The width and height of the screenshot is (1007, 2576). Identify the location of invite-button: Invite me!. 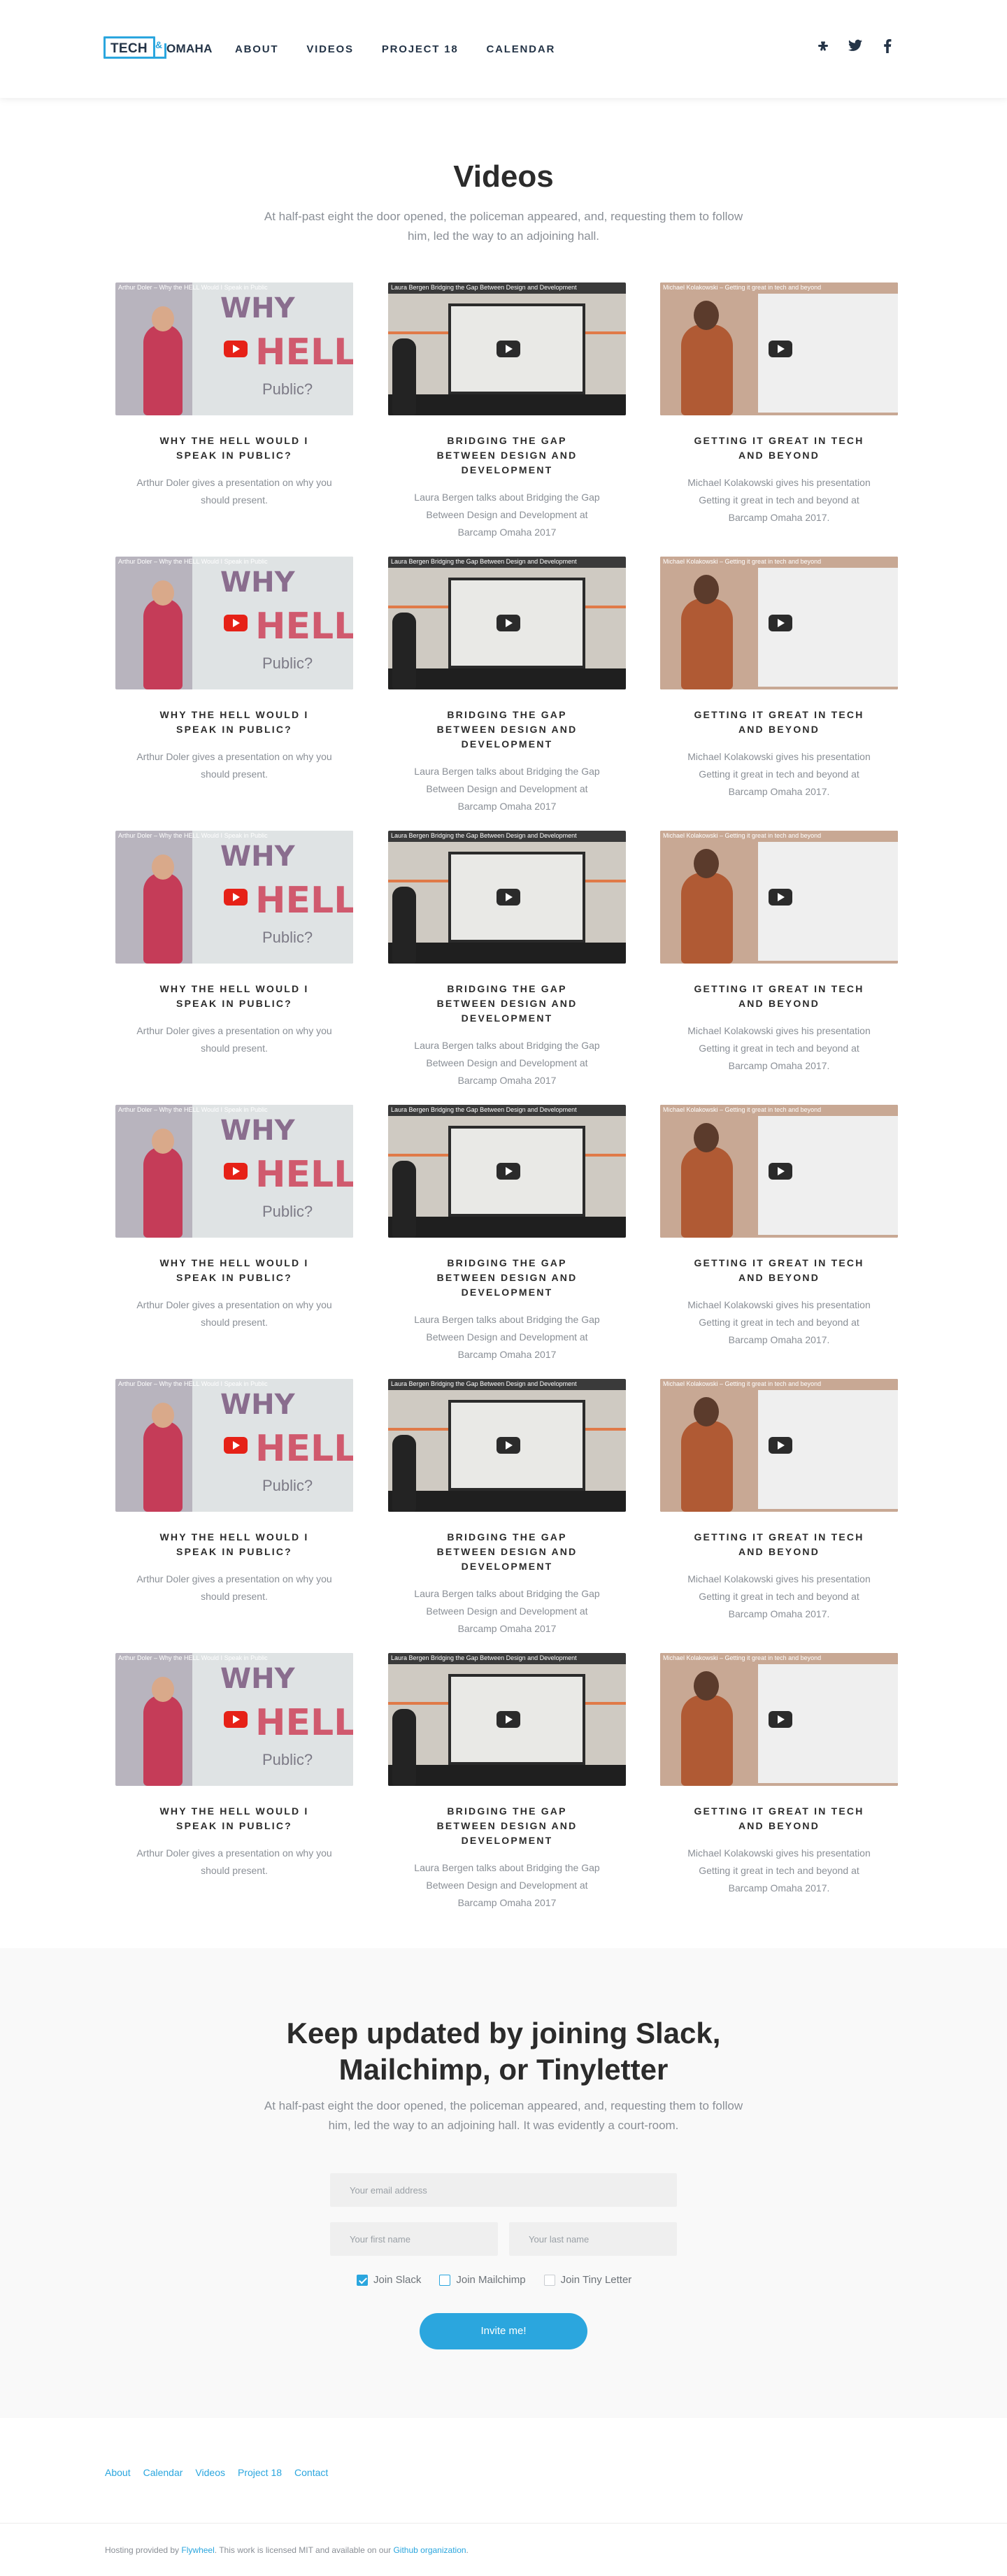
(503, 2331).